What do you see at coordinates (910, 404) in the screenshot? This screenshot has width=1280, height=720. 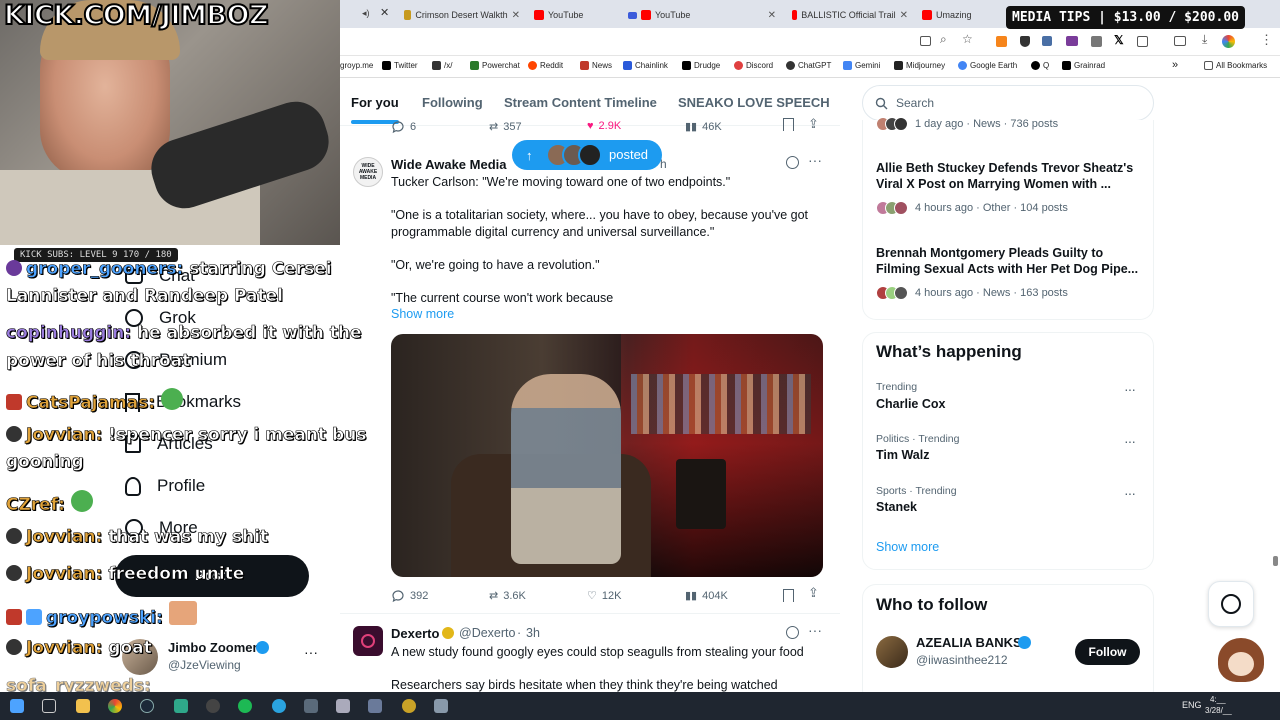 I see `trend-name: Charlie Cox` at bounding box center [910, 404].